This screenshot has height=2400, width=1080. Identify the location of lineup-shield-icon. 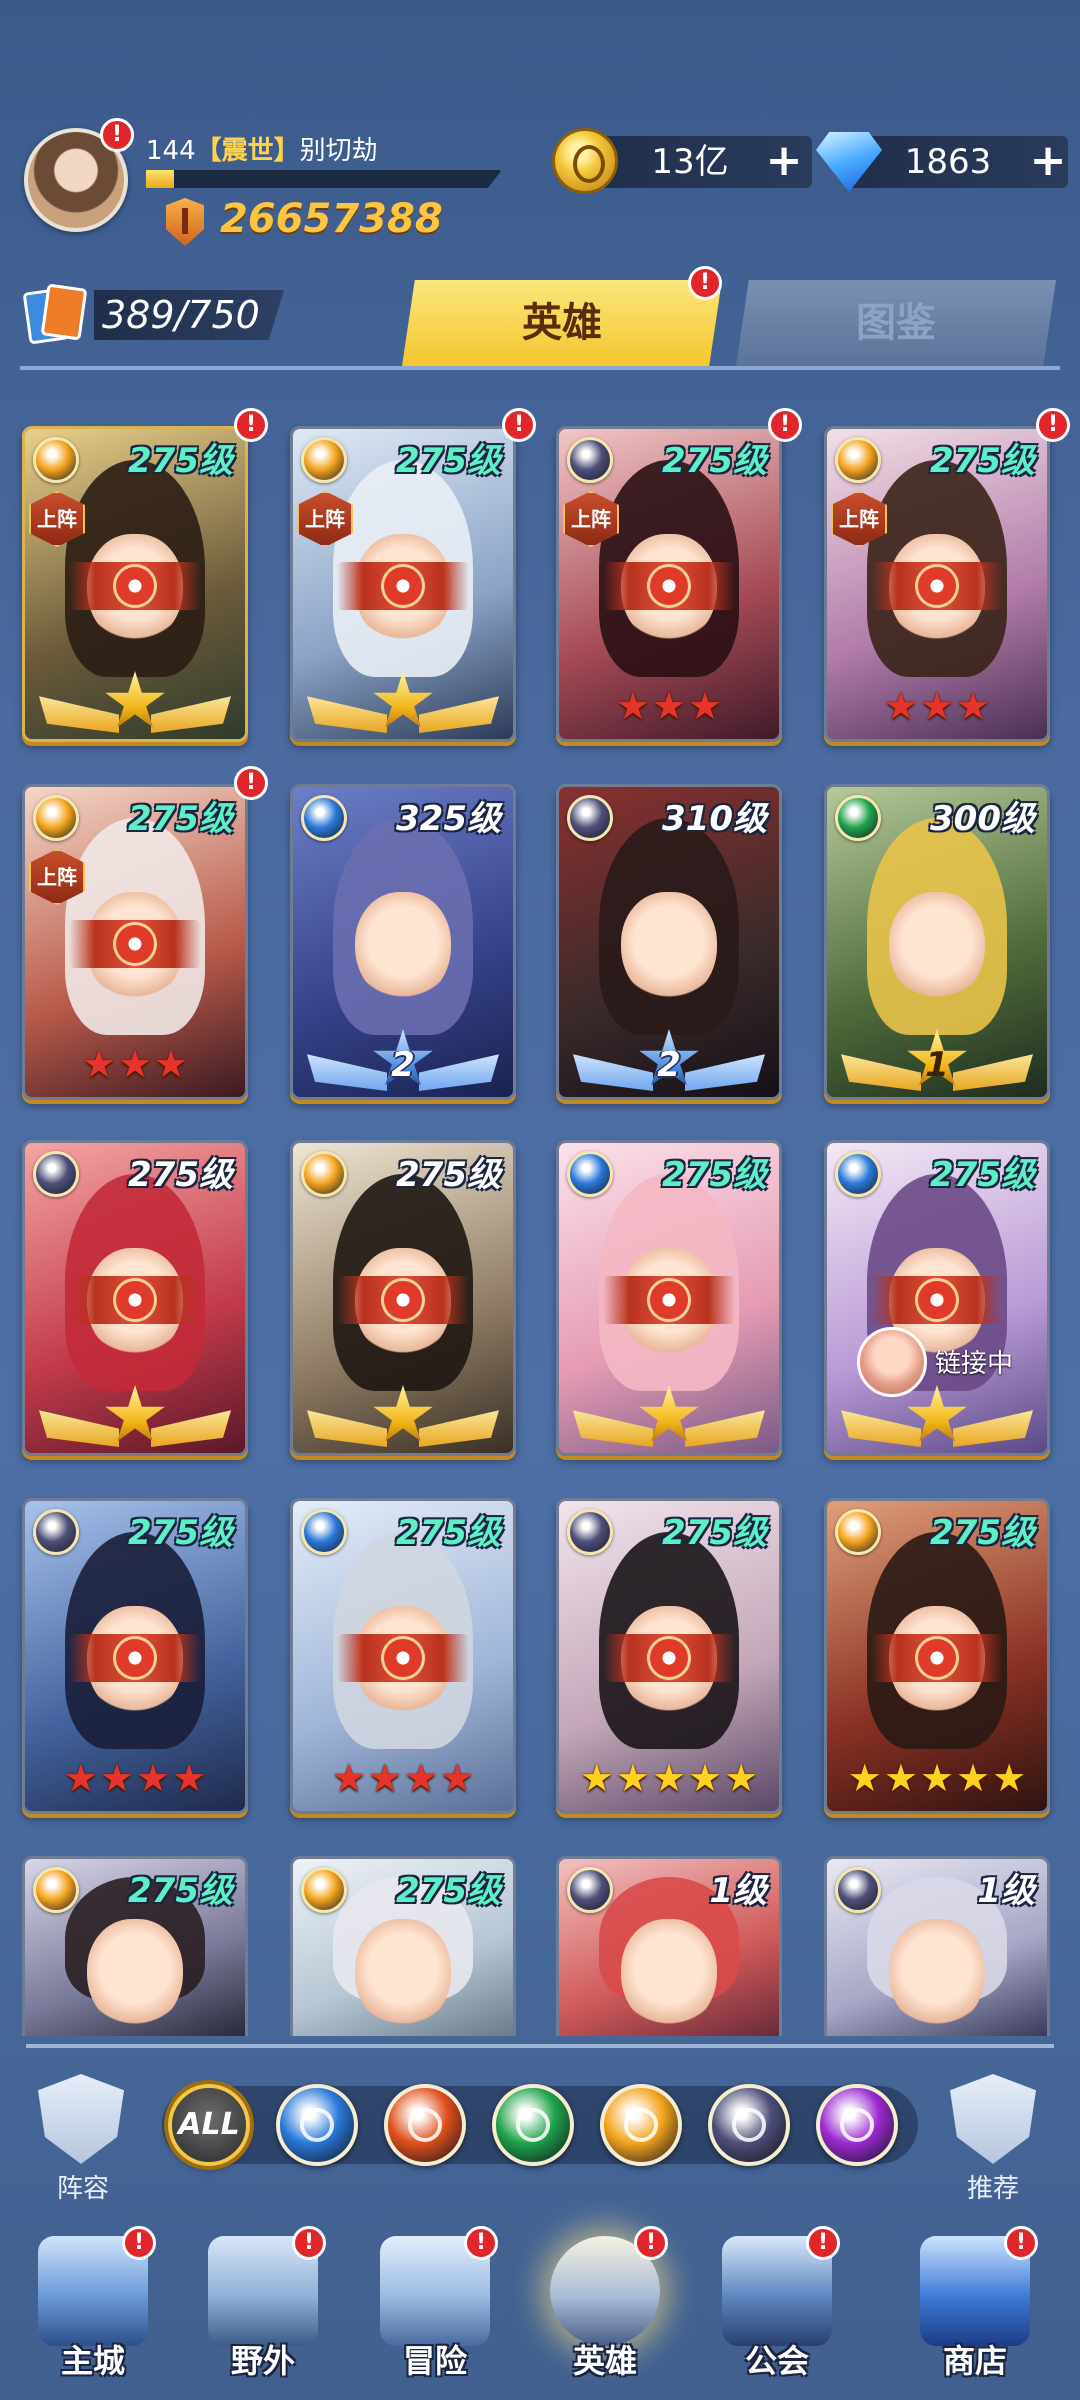
(81, 2119).